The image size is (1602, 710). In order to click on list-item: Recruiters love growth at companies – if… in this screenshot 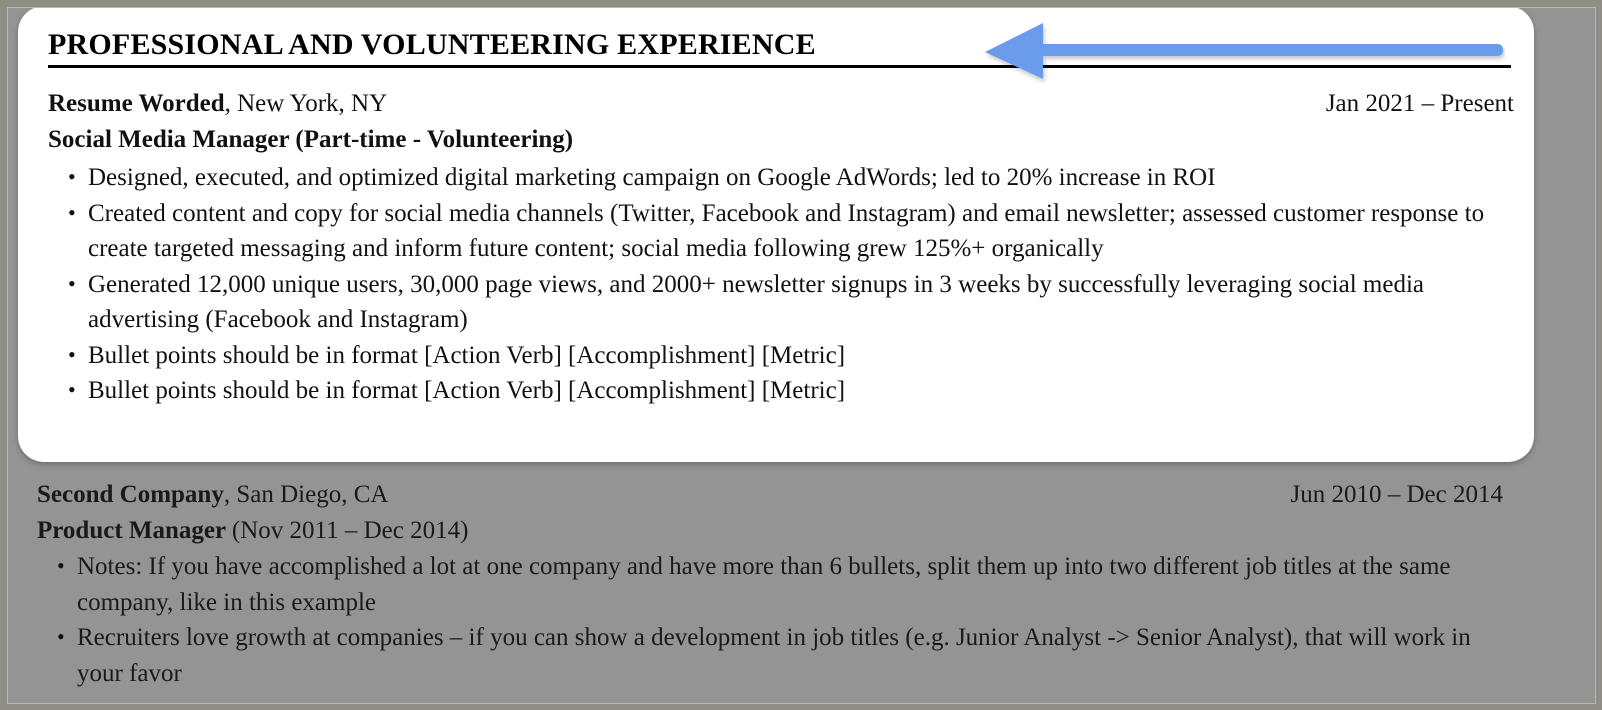, I will do `click(770, 655)`.